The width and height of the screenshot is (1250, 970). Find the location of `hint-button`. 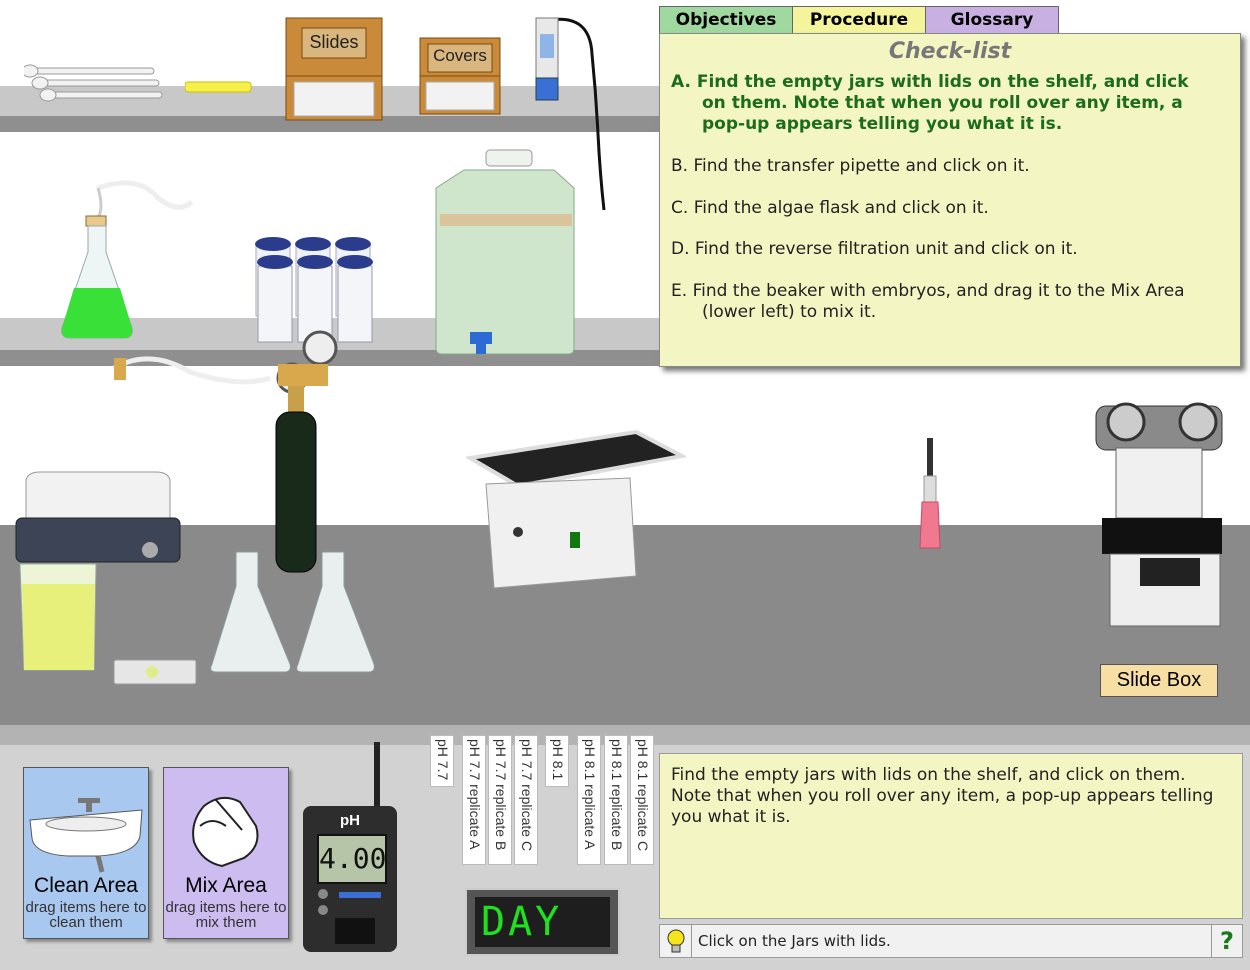

hint-button is located at coordinates (676, 941).